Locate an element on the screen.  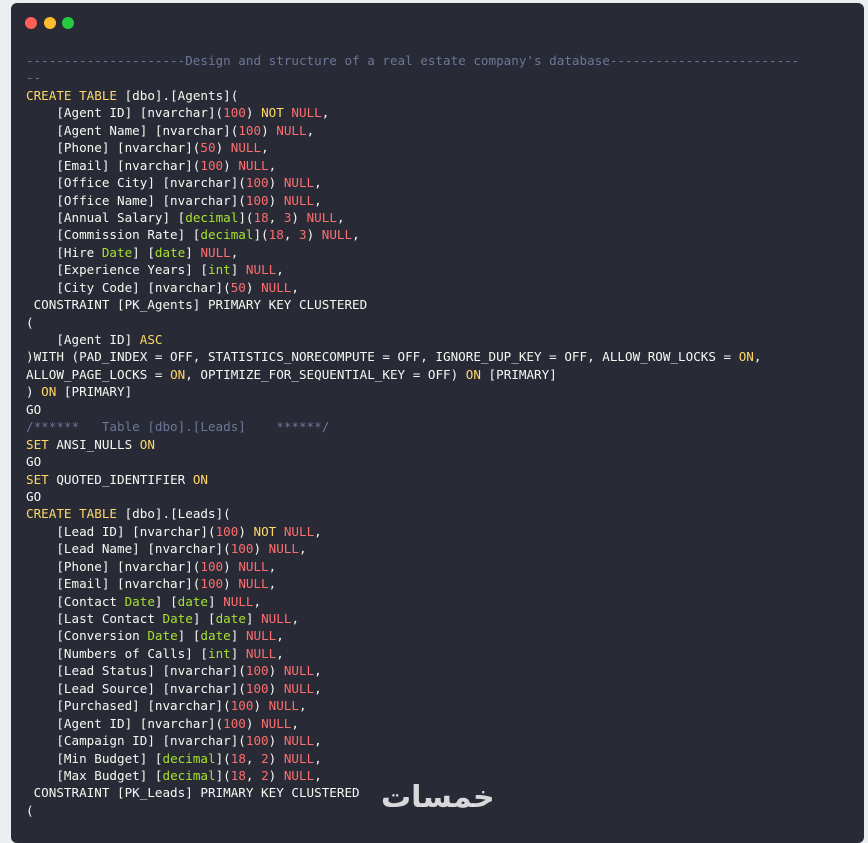
code-token: [Contact is located at coordinates (75, 601).